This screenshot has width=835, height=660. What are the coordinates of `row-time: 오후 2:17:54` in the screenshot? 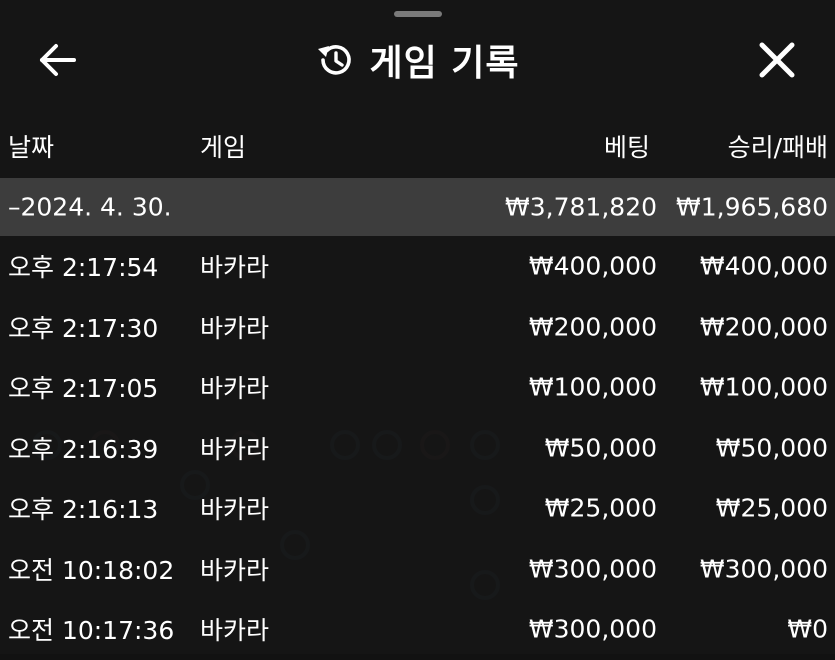 It's located at (83, 268).